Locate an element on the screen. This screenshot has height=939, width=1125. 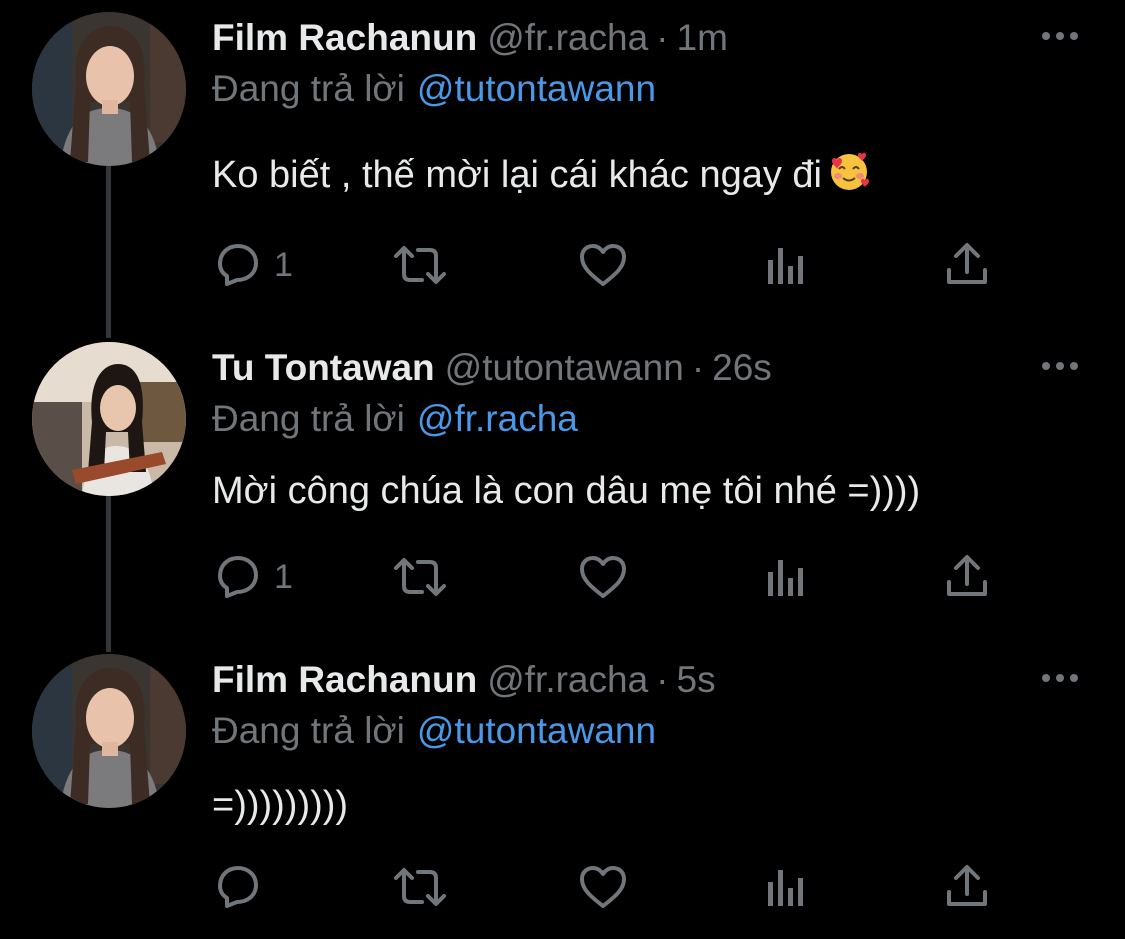
timestamp: 5s is located at coordinates (696, 679).